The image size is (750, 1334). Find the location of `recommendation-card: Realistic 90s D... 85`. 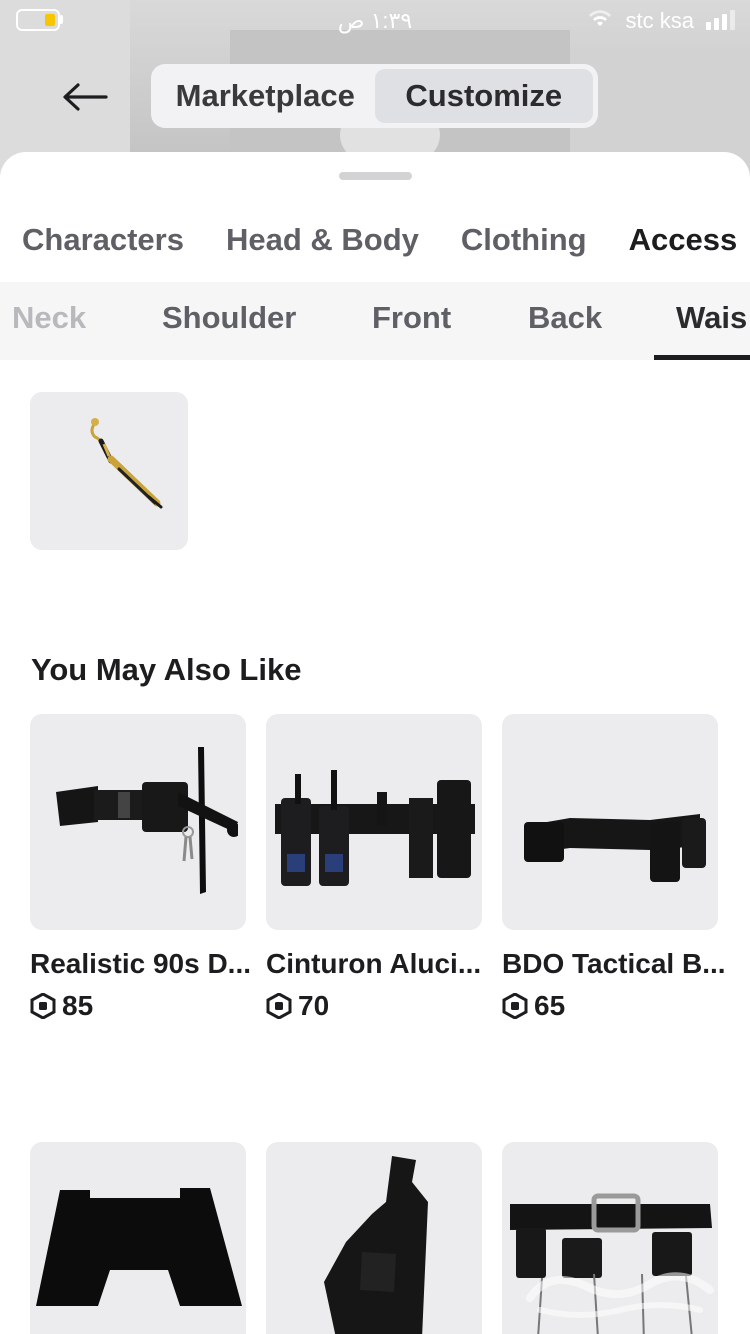

recommendation-card: Realistic 90s D... 85 is located at coordinates (141, 868).